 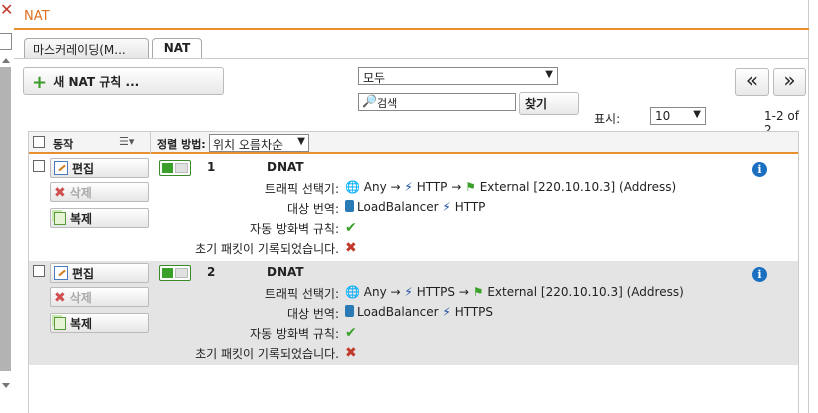 I want to click on column-menu-icon: ☰▾, so click(x=126, y=141).